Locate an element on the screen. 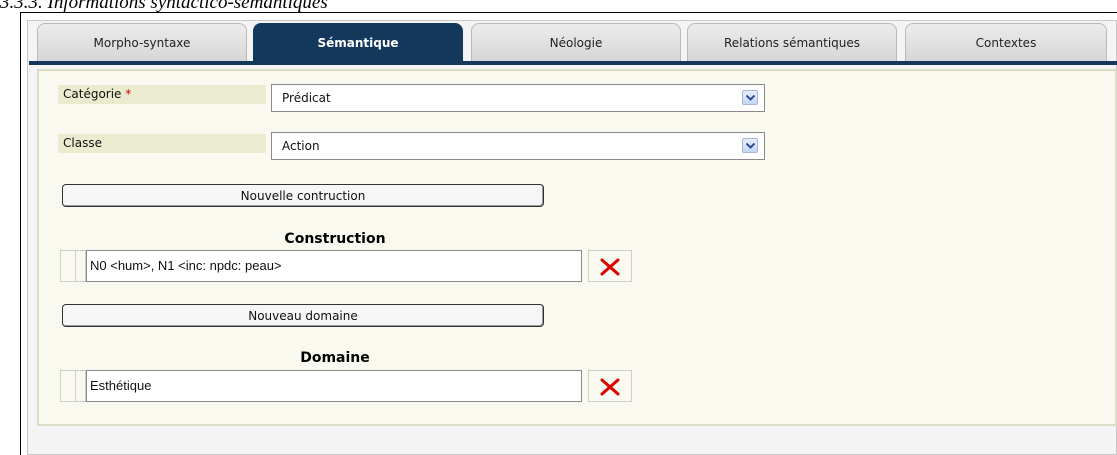 This screenshot has width=1117, height=455. tab-morpho-syntaxe: Morpho-syntaxe is located at coordinates (142, 42).